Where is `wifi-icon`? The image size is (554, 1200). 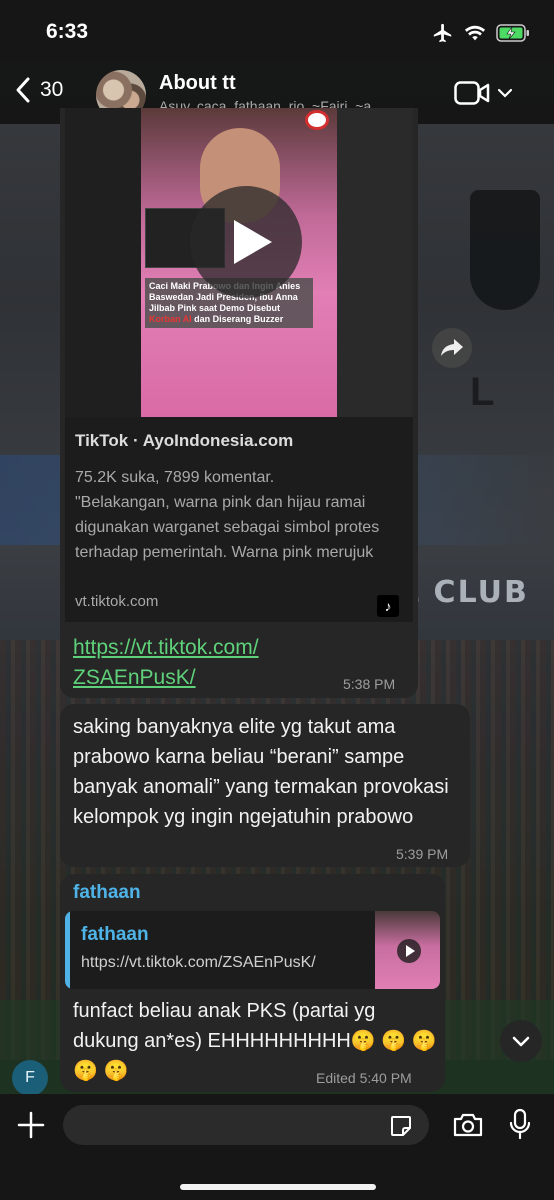
wifi-icon is located at coordinates (475, 33).